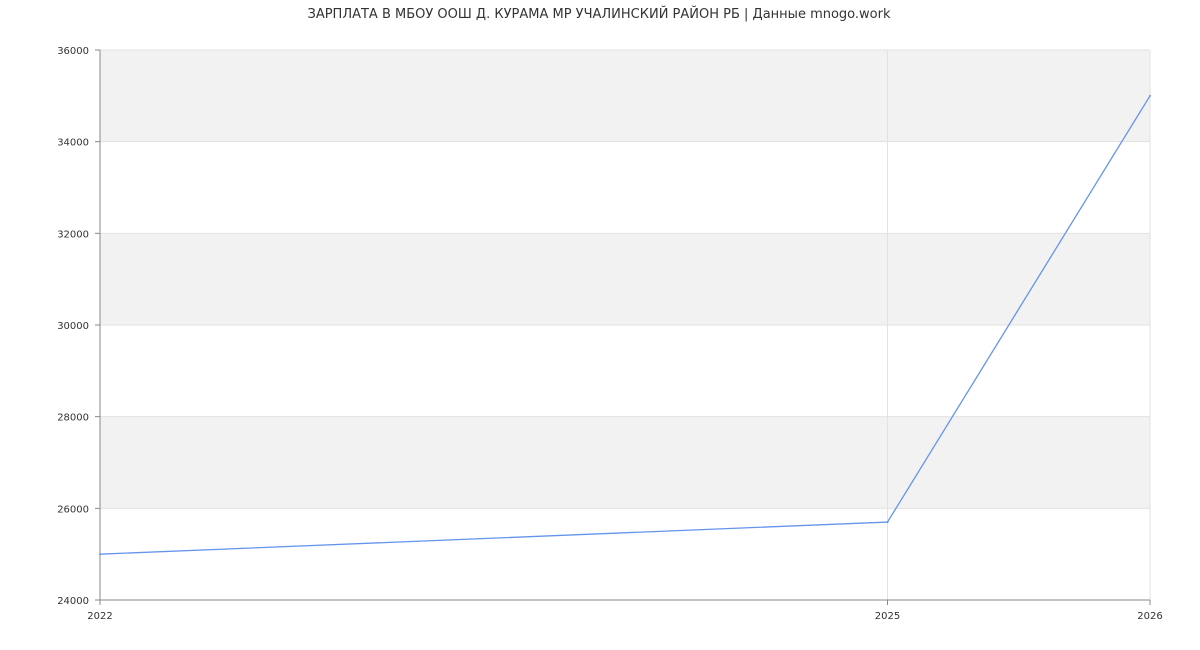 The height and width of the screenshot is (650, 1200). Describe the element at coordinates (73, 326) in the screenshot. I see `y-tick-label: 30000` at that location.